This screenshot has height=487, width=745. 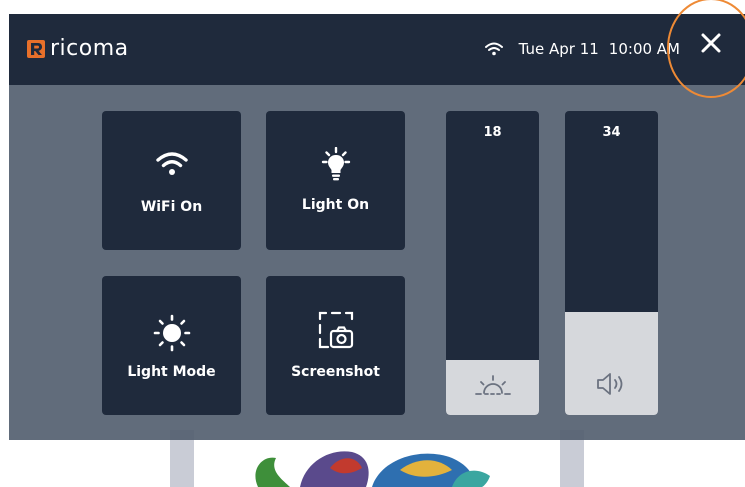 I want to click on light-toggle-tile: Light On, so click(x=335, y=180).